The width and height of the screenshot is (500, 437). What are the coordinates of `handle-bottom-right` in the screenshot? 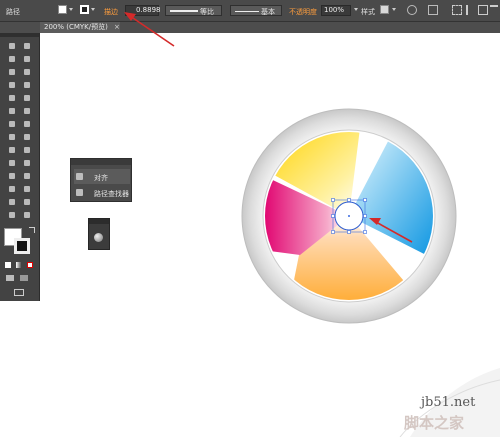 It's located at (365, 232).